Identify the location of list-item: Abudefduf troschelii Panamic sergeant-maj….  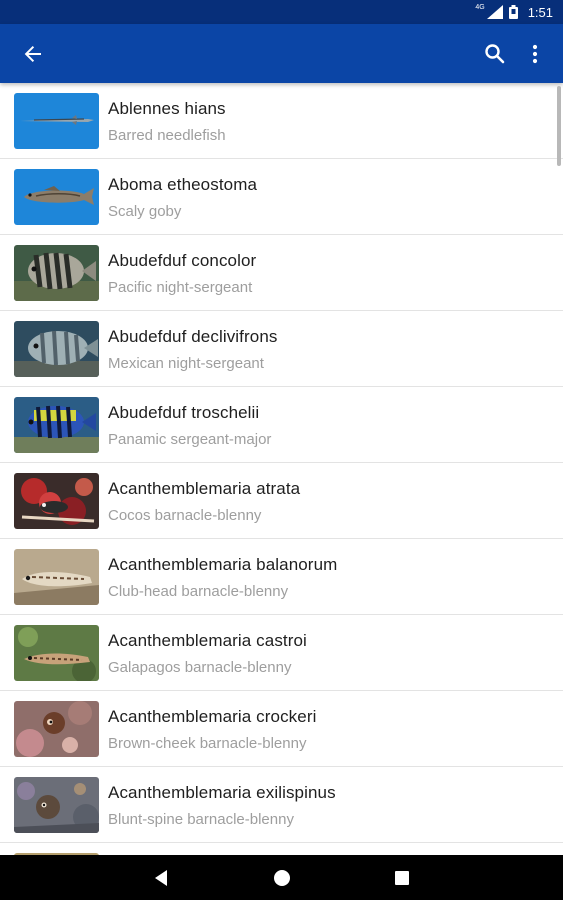
(281, 425).